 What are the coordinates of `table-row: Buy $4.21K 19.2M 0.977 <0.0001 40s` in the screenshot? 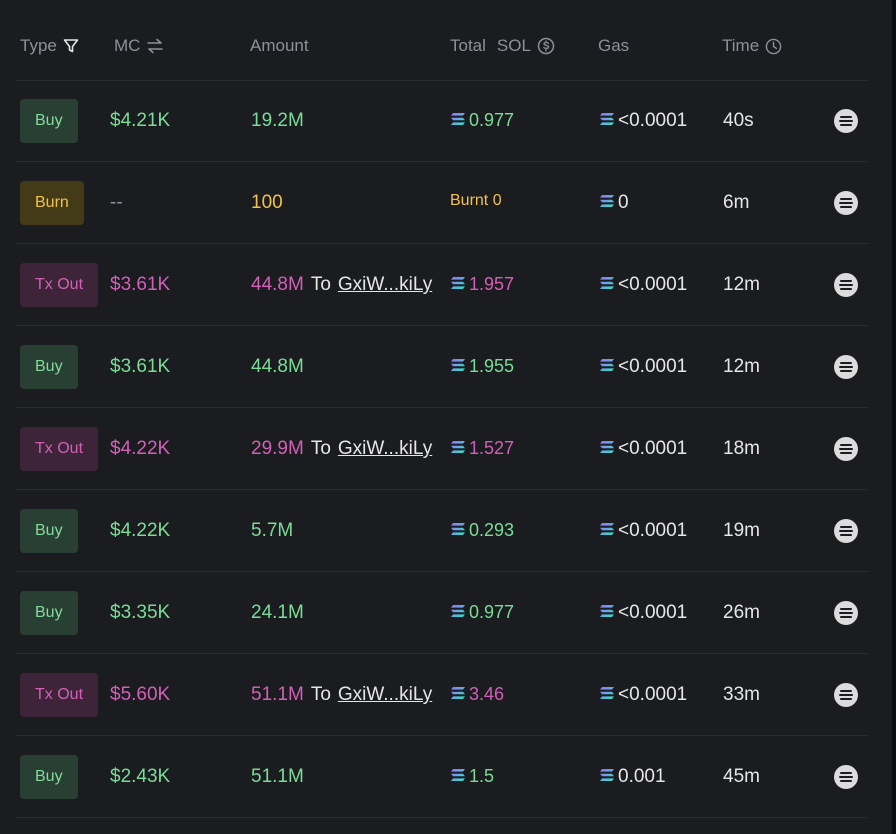 It's located at (448, 121).